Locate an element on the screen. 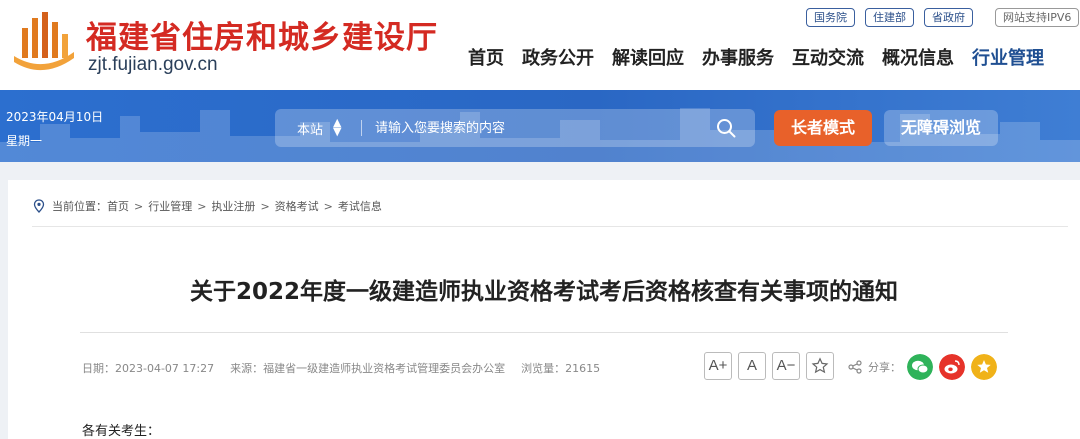 The width and height of the screenshot is (1080, 439). main-nav: 首页 政务公开 解读回应 办事服务 互动交流 概况信息 行业管理 is located at coordinates (756, 57).